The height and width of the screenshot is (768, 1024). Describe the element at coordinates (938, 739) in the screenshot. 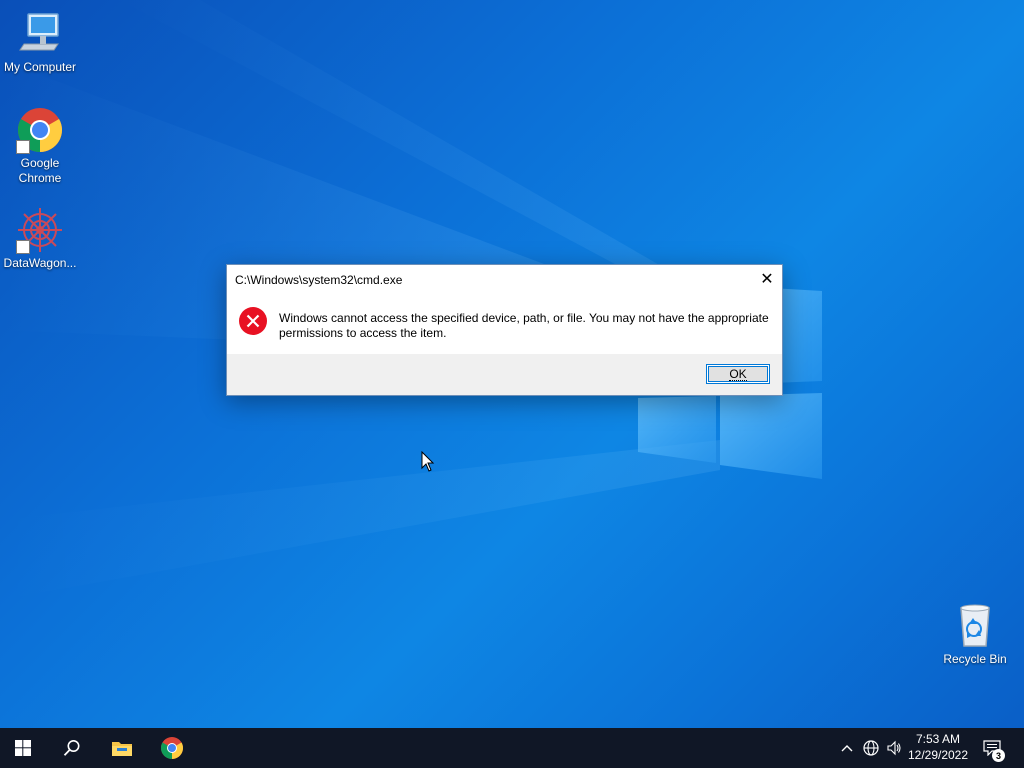

I see `clock-time: 7:53 AM` at that location.